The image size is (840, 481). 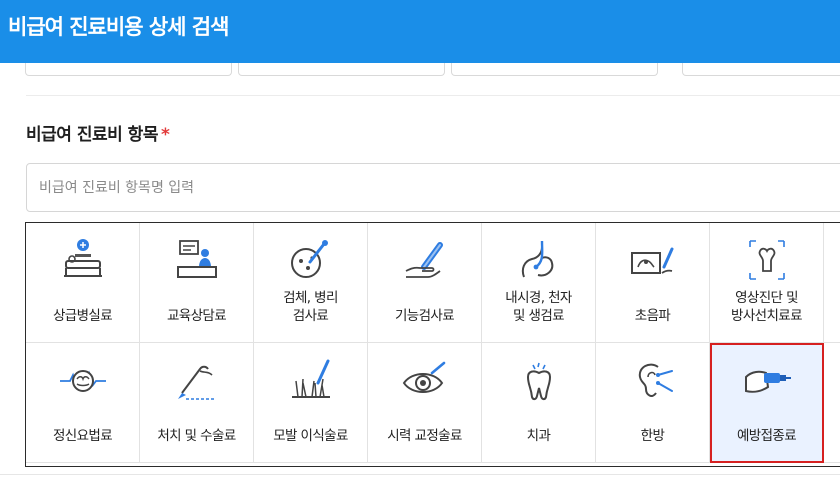 What do you see at coordinates (118, 27) in the screenshot?
I see `page-title: 비급여 진료비용 상세 검색` at bounding box center [118, 27].